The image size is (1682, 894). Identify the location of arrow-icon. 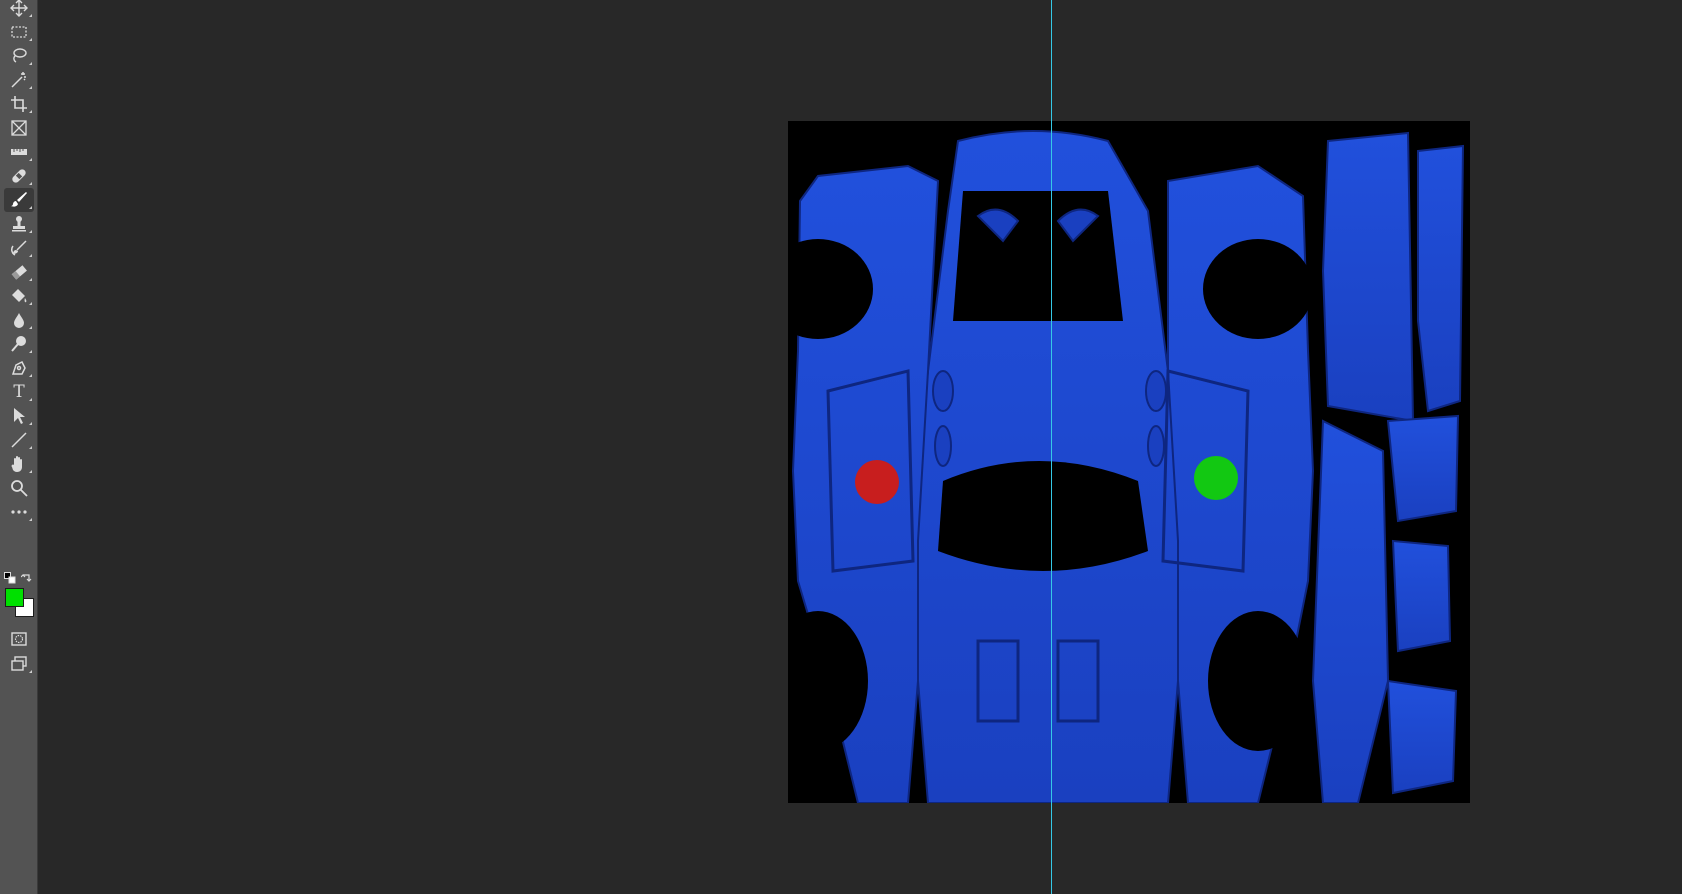
(19, 416).